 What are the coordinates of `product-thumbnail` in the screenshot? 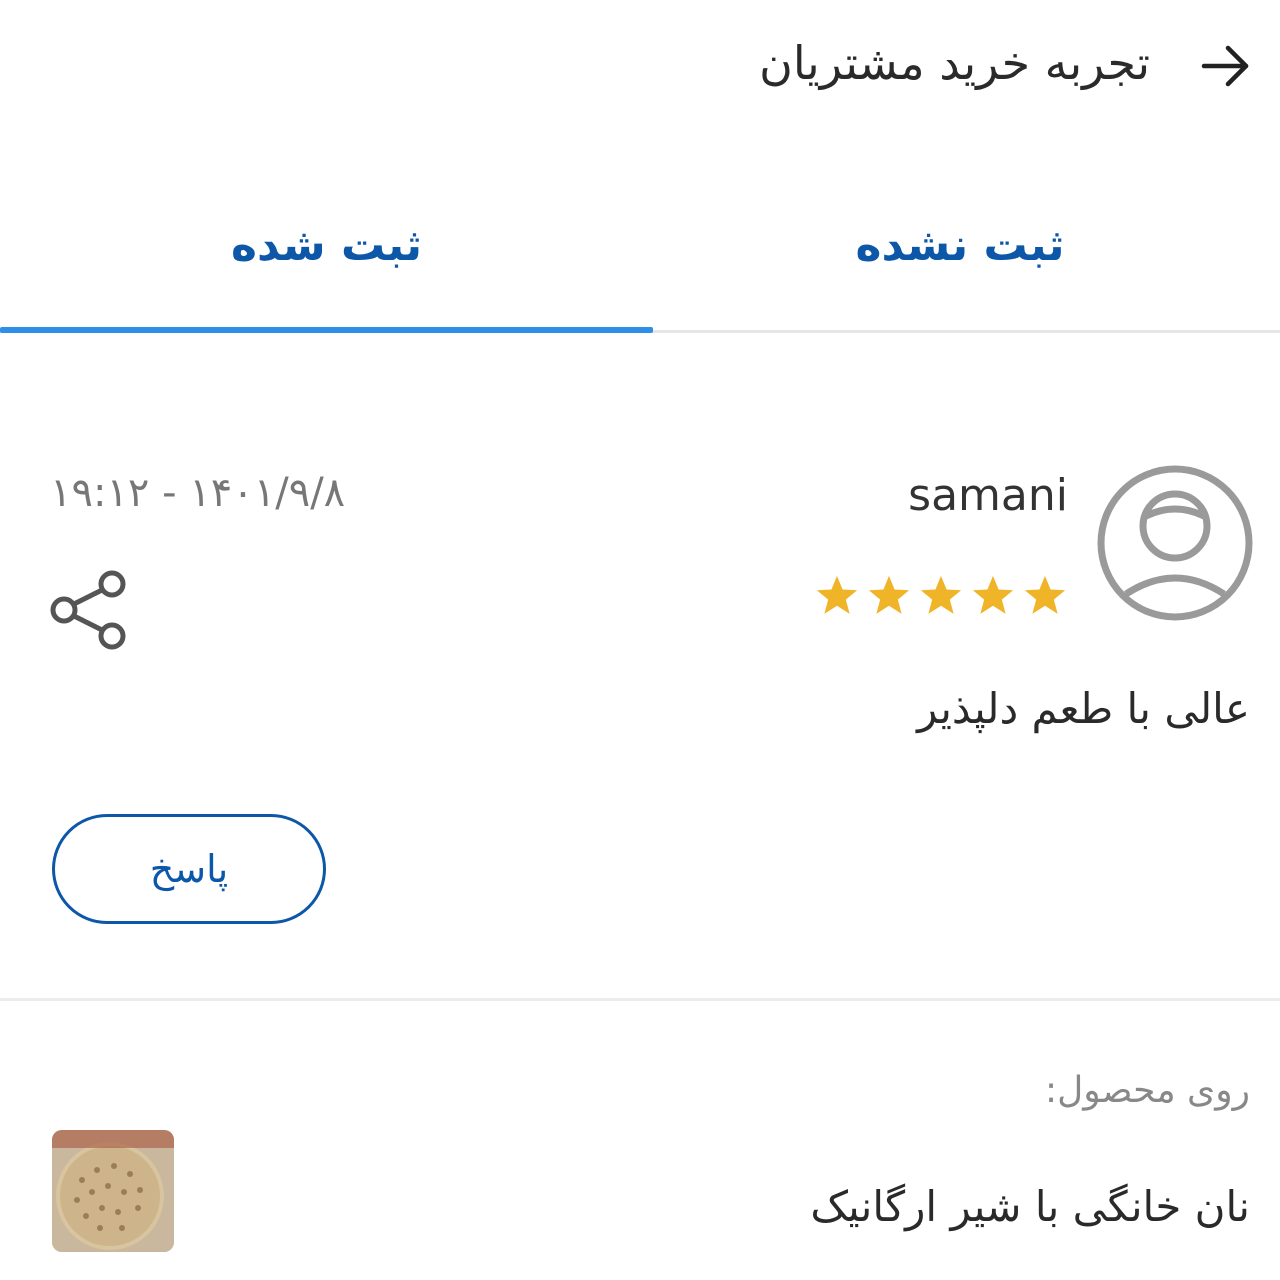 It's located at (113, 1191).